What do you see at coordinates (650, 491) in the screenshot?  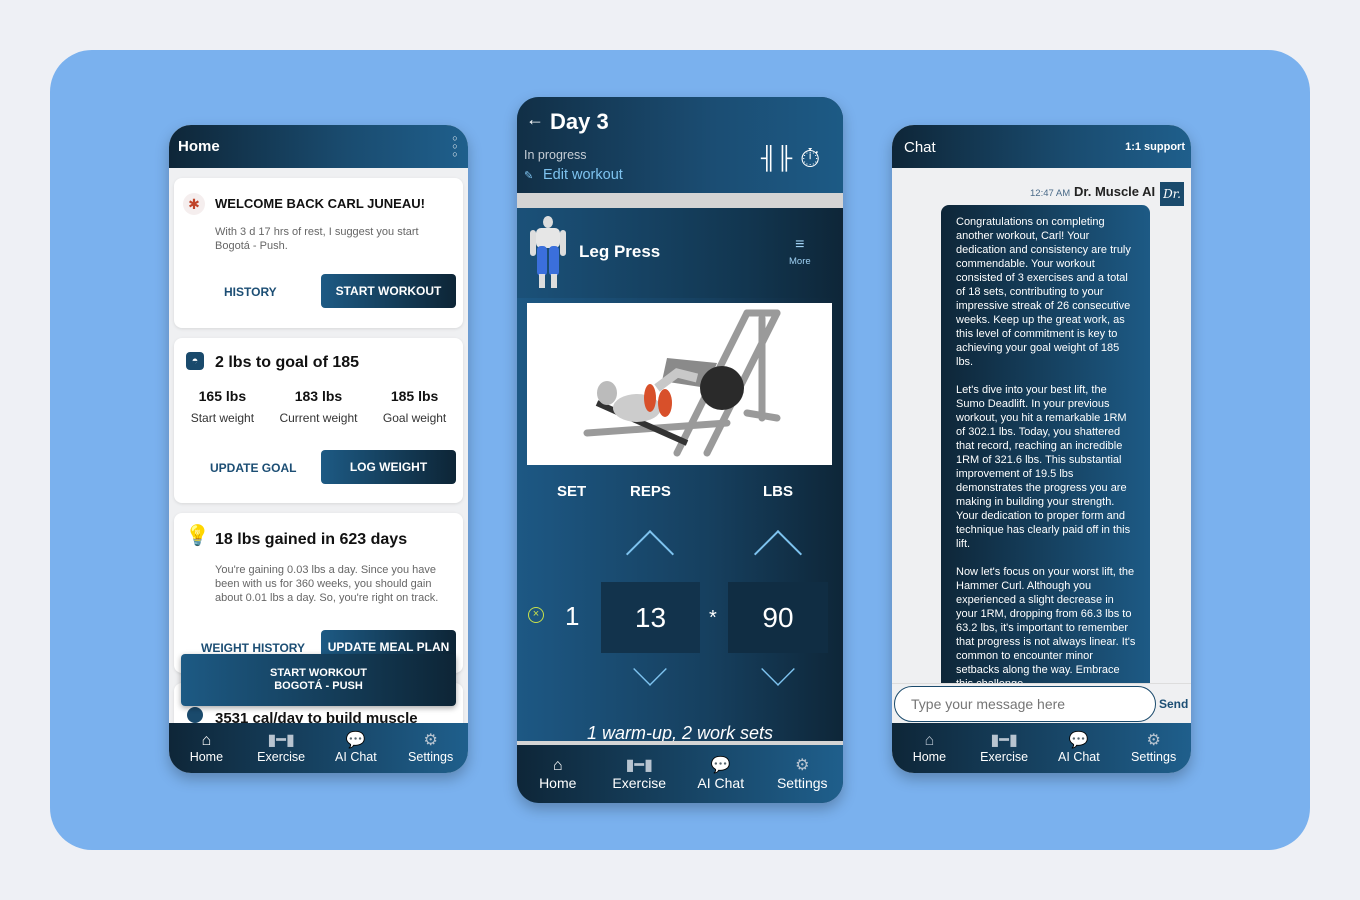 I see `reps-header: REPS` at bounding box center [650, 491].